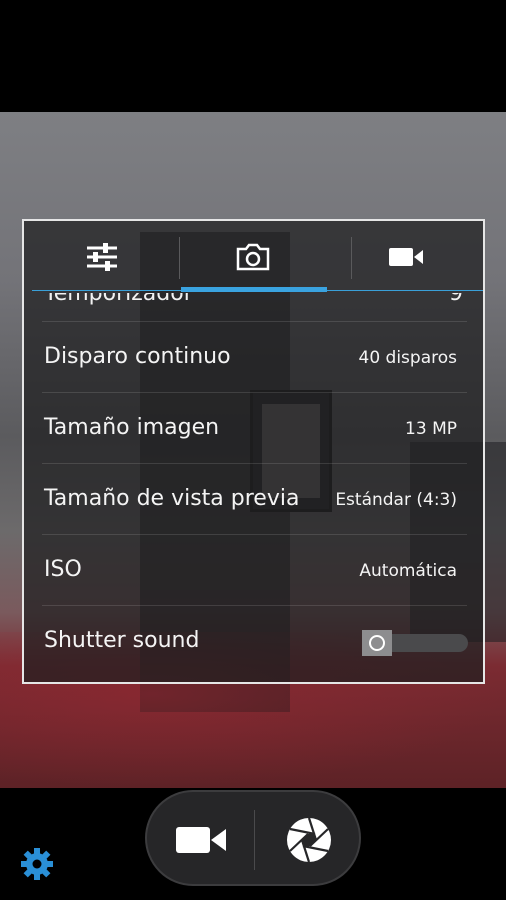 The width and height of the screenshot is (506, 900). I want to click on setting-value: 40 disparos, so click(408, 358).